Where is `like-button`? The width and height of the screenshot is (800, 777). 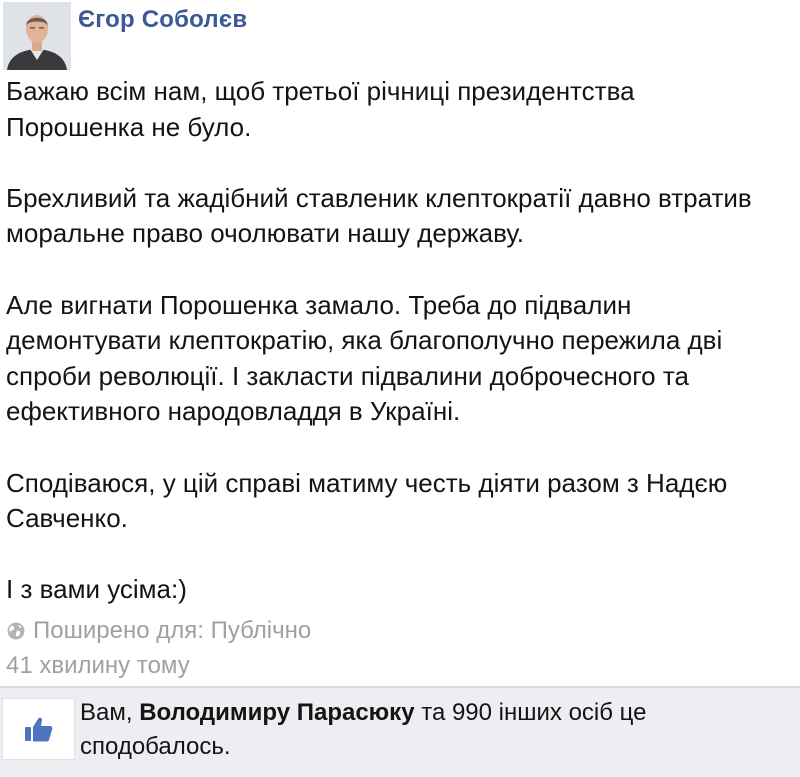 like-button is located at coordinates (38, 729).